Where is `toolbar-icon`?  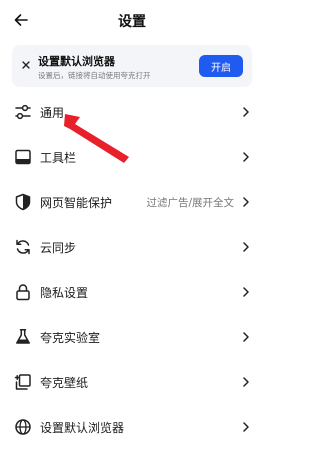
toolbar-icon is located at coordinates (23, 157).